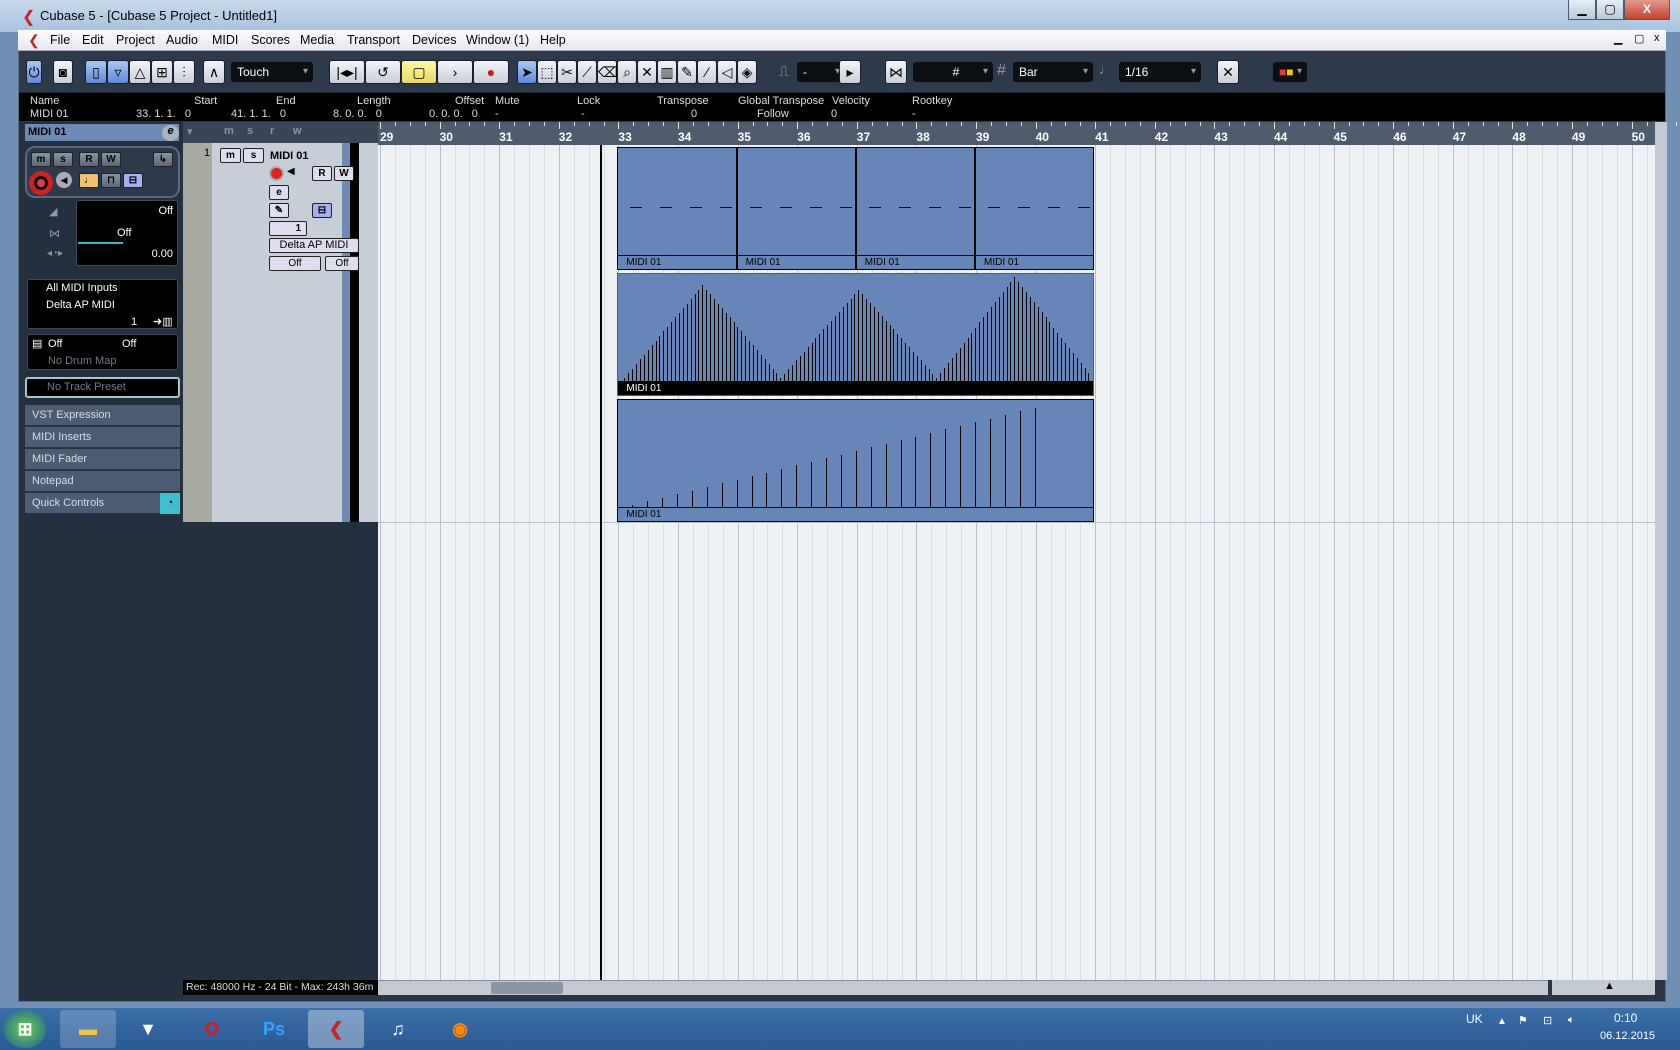  I want to click on global-read-button: r, so click(272, 131).